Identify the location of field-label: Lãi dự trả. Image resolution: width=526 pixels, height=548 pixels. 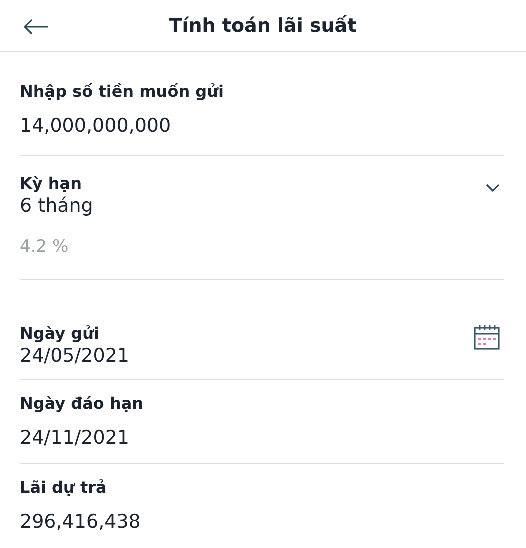
(63, 487).